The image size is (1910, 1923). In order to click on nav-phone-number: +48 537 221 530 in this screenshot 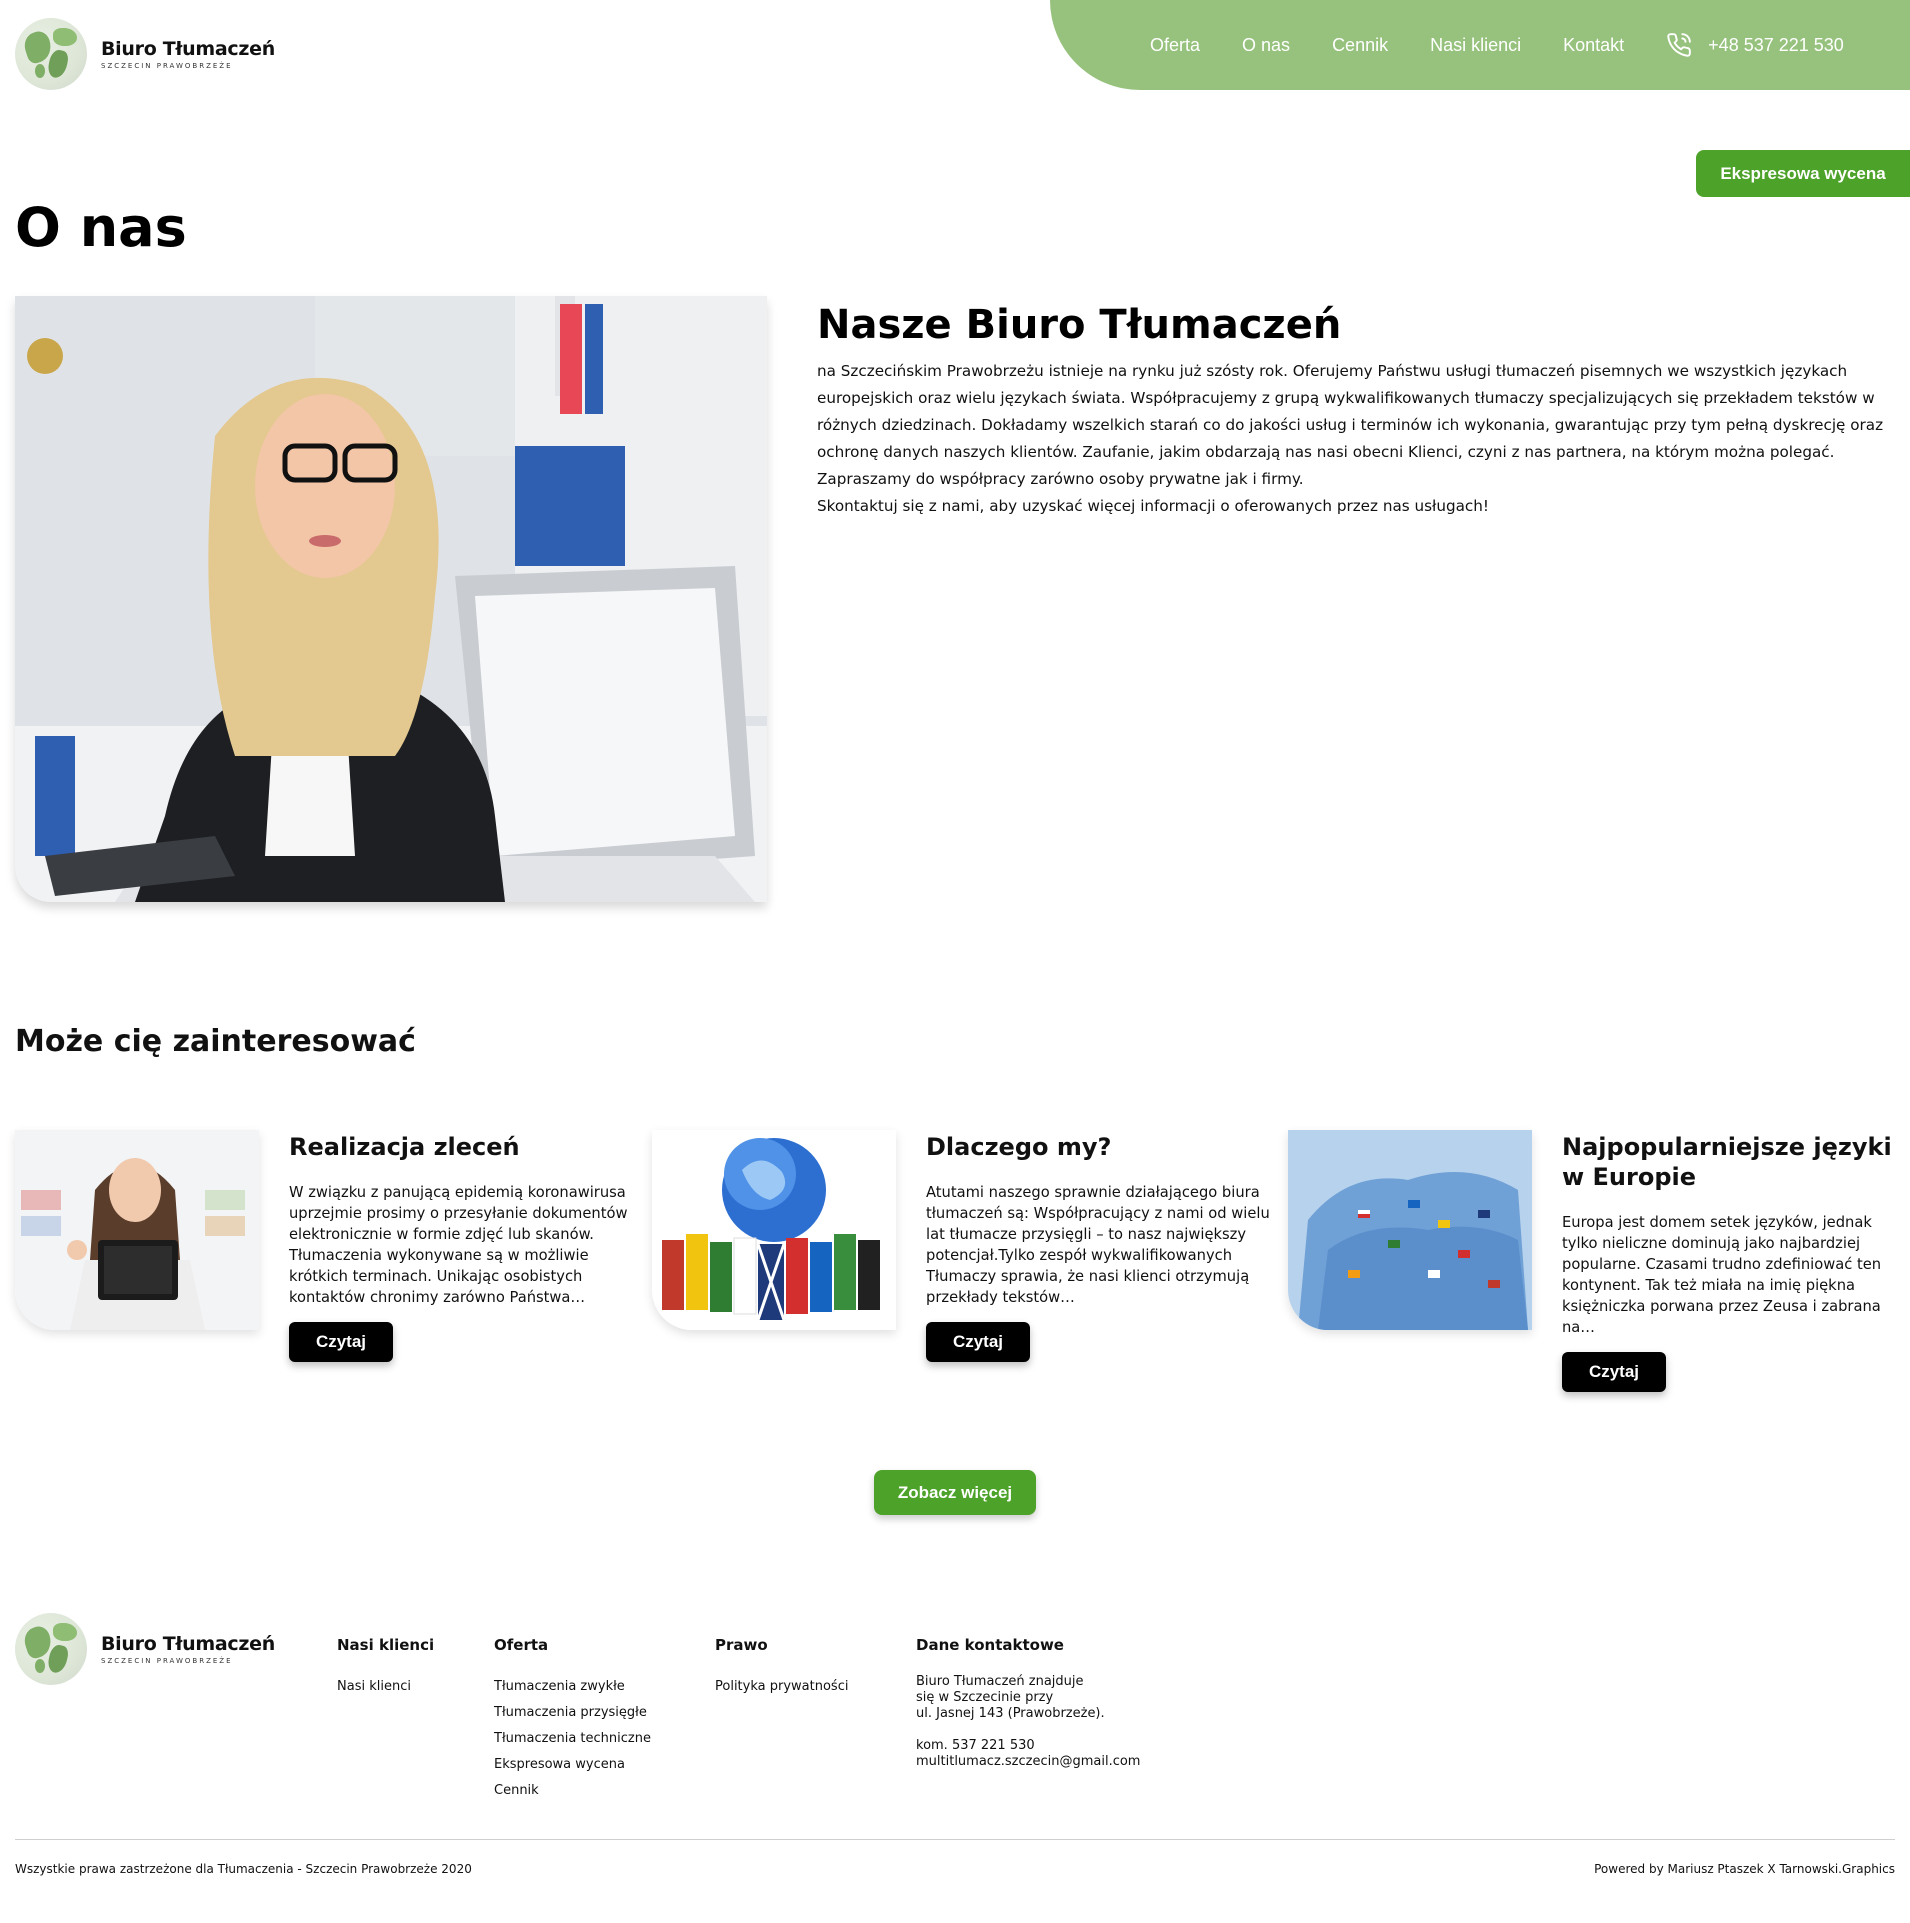, I will do `click(1776, 45)`.